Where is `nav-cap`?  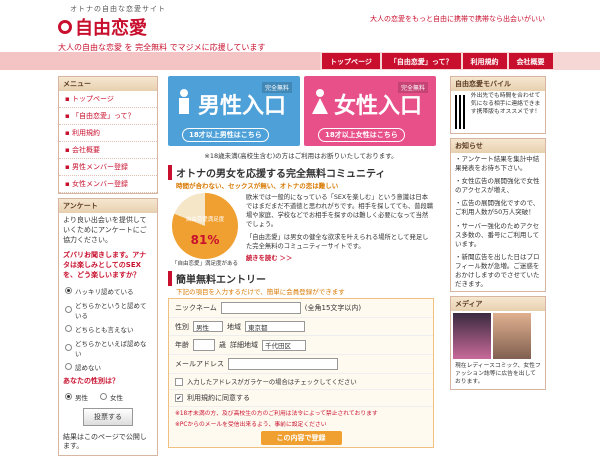 nav-cap is located at coordinates (160, 61).